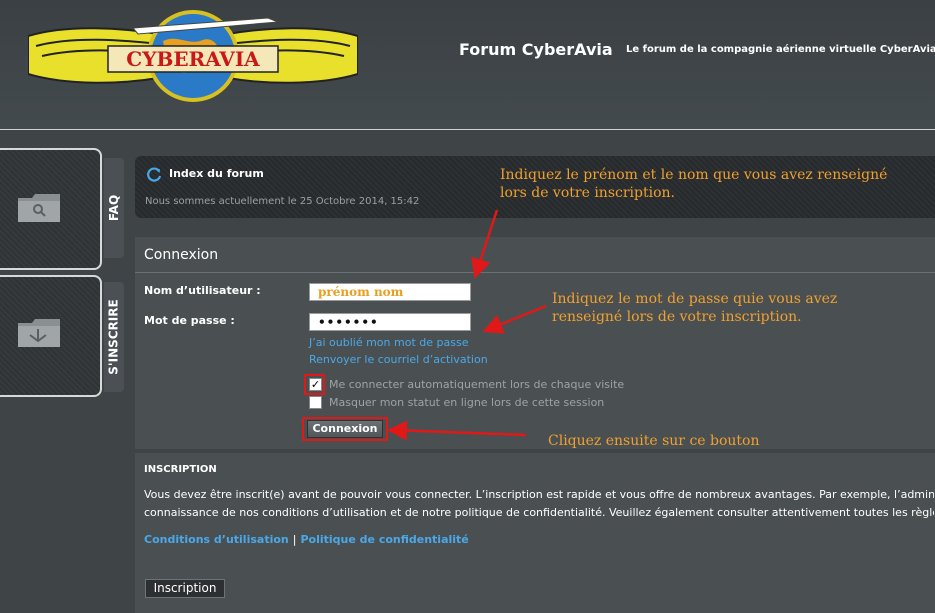  I want to click on resend-activation-link: Renvoyer le courriel d’activation, so click(398, 359).